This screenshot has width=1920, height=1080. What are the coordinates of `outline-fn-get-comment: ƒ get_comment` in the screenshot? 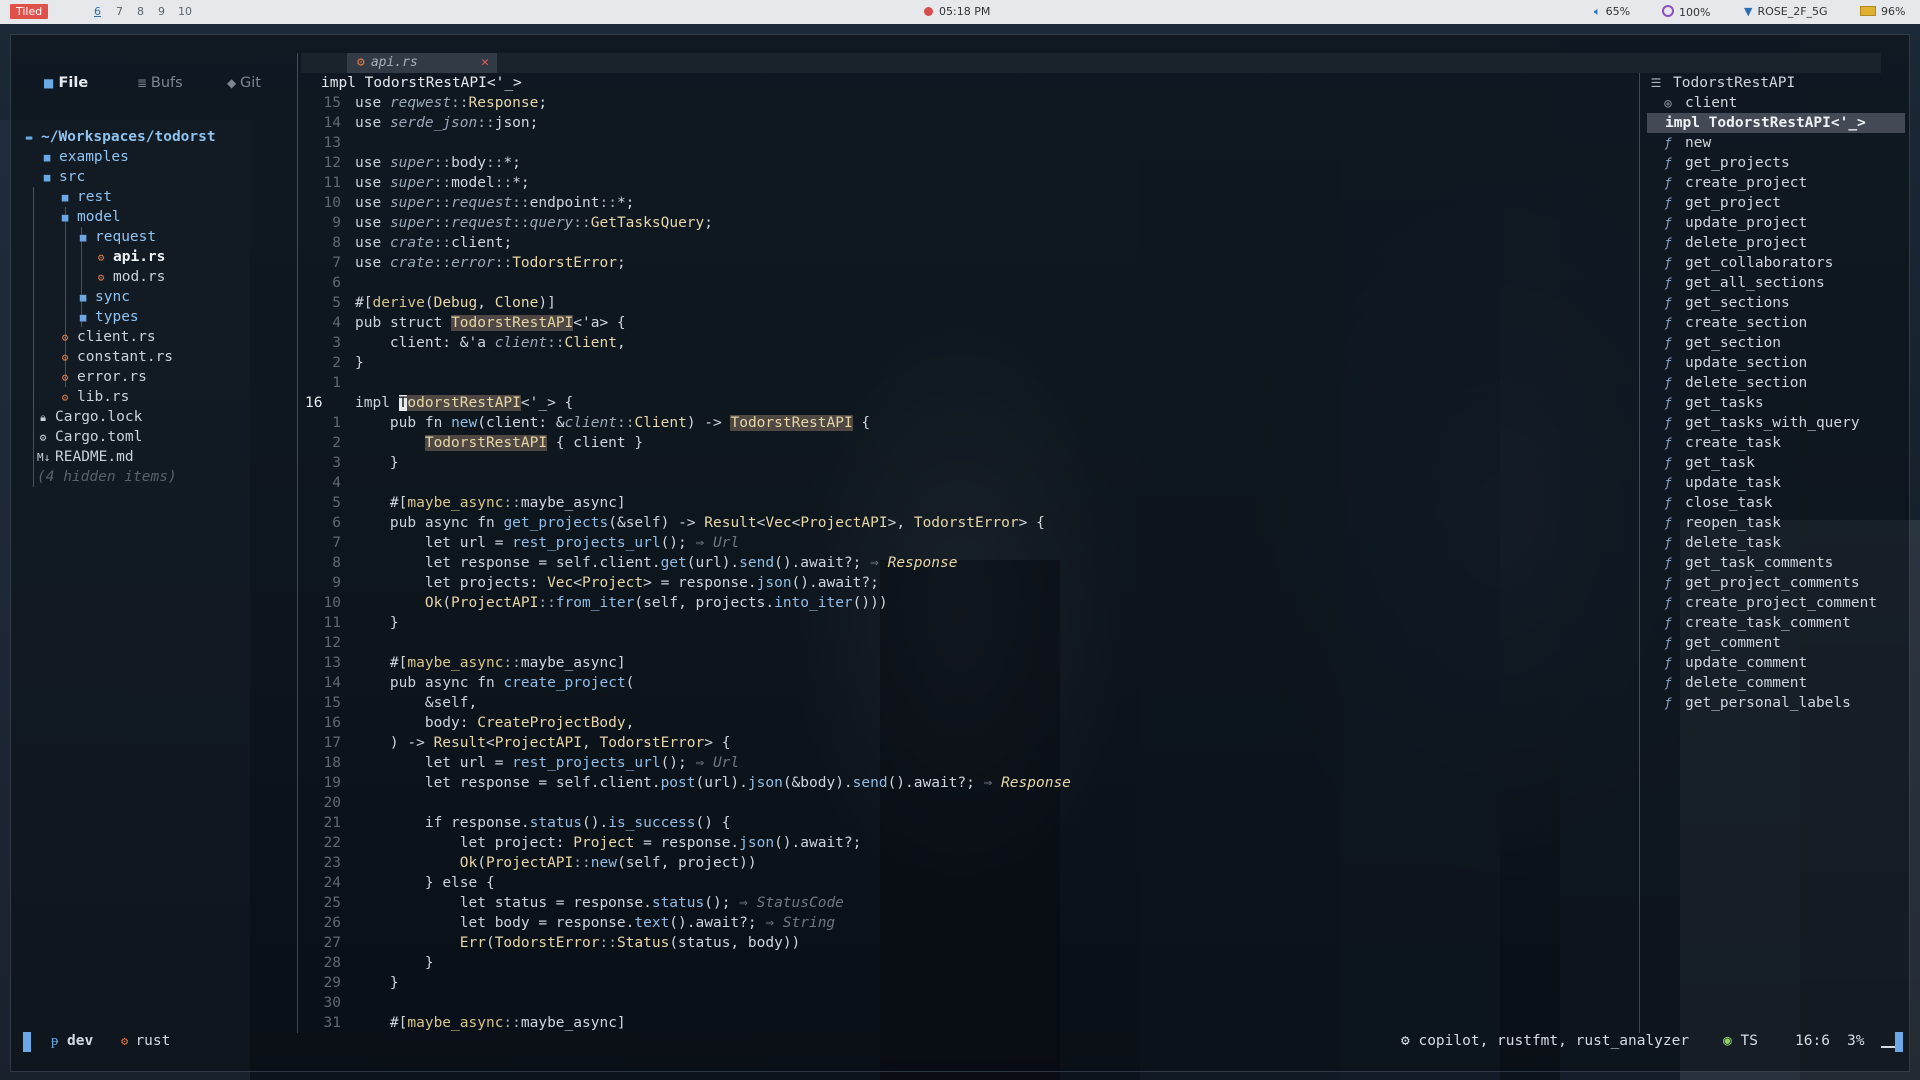 It's located at (1776, 643).